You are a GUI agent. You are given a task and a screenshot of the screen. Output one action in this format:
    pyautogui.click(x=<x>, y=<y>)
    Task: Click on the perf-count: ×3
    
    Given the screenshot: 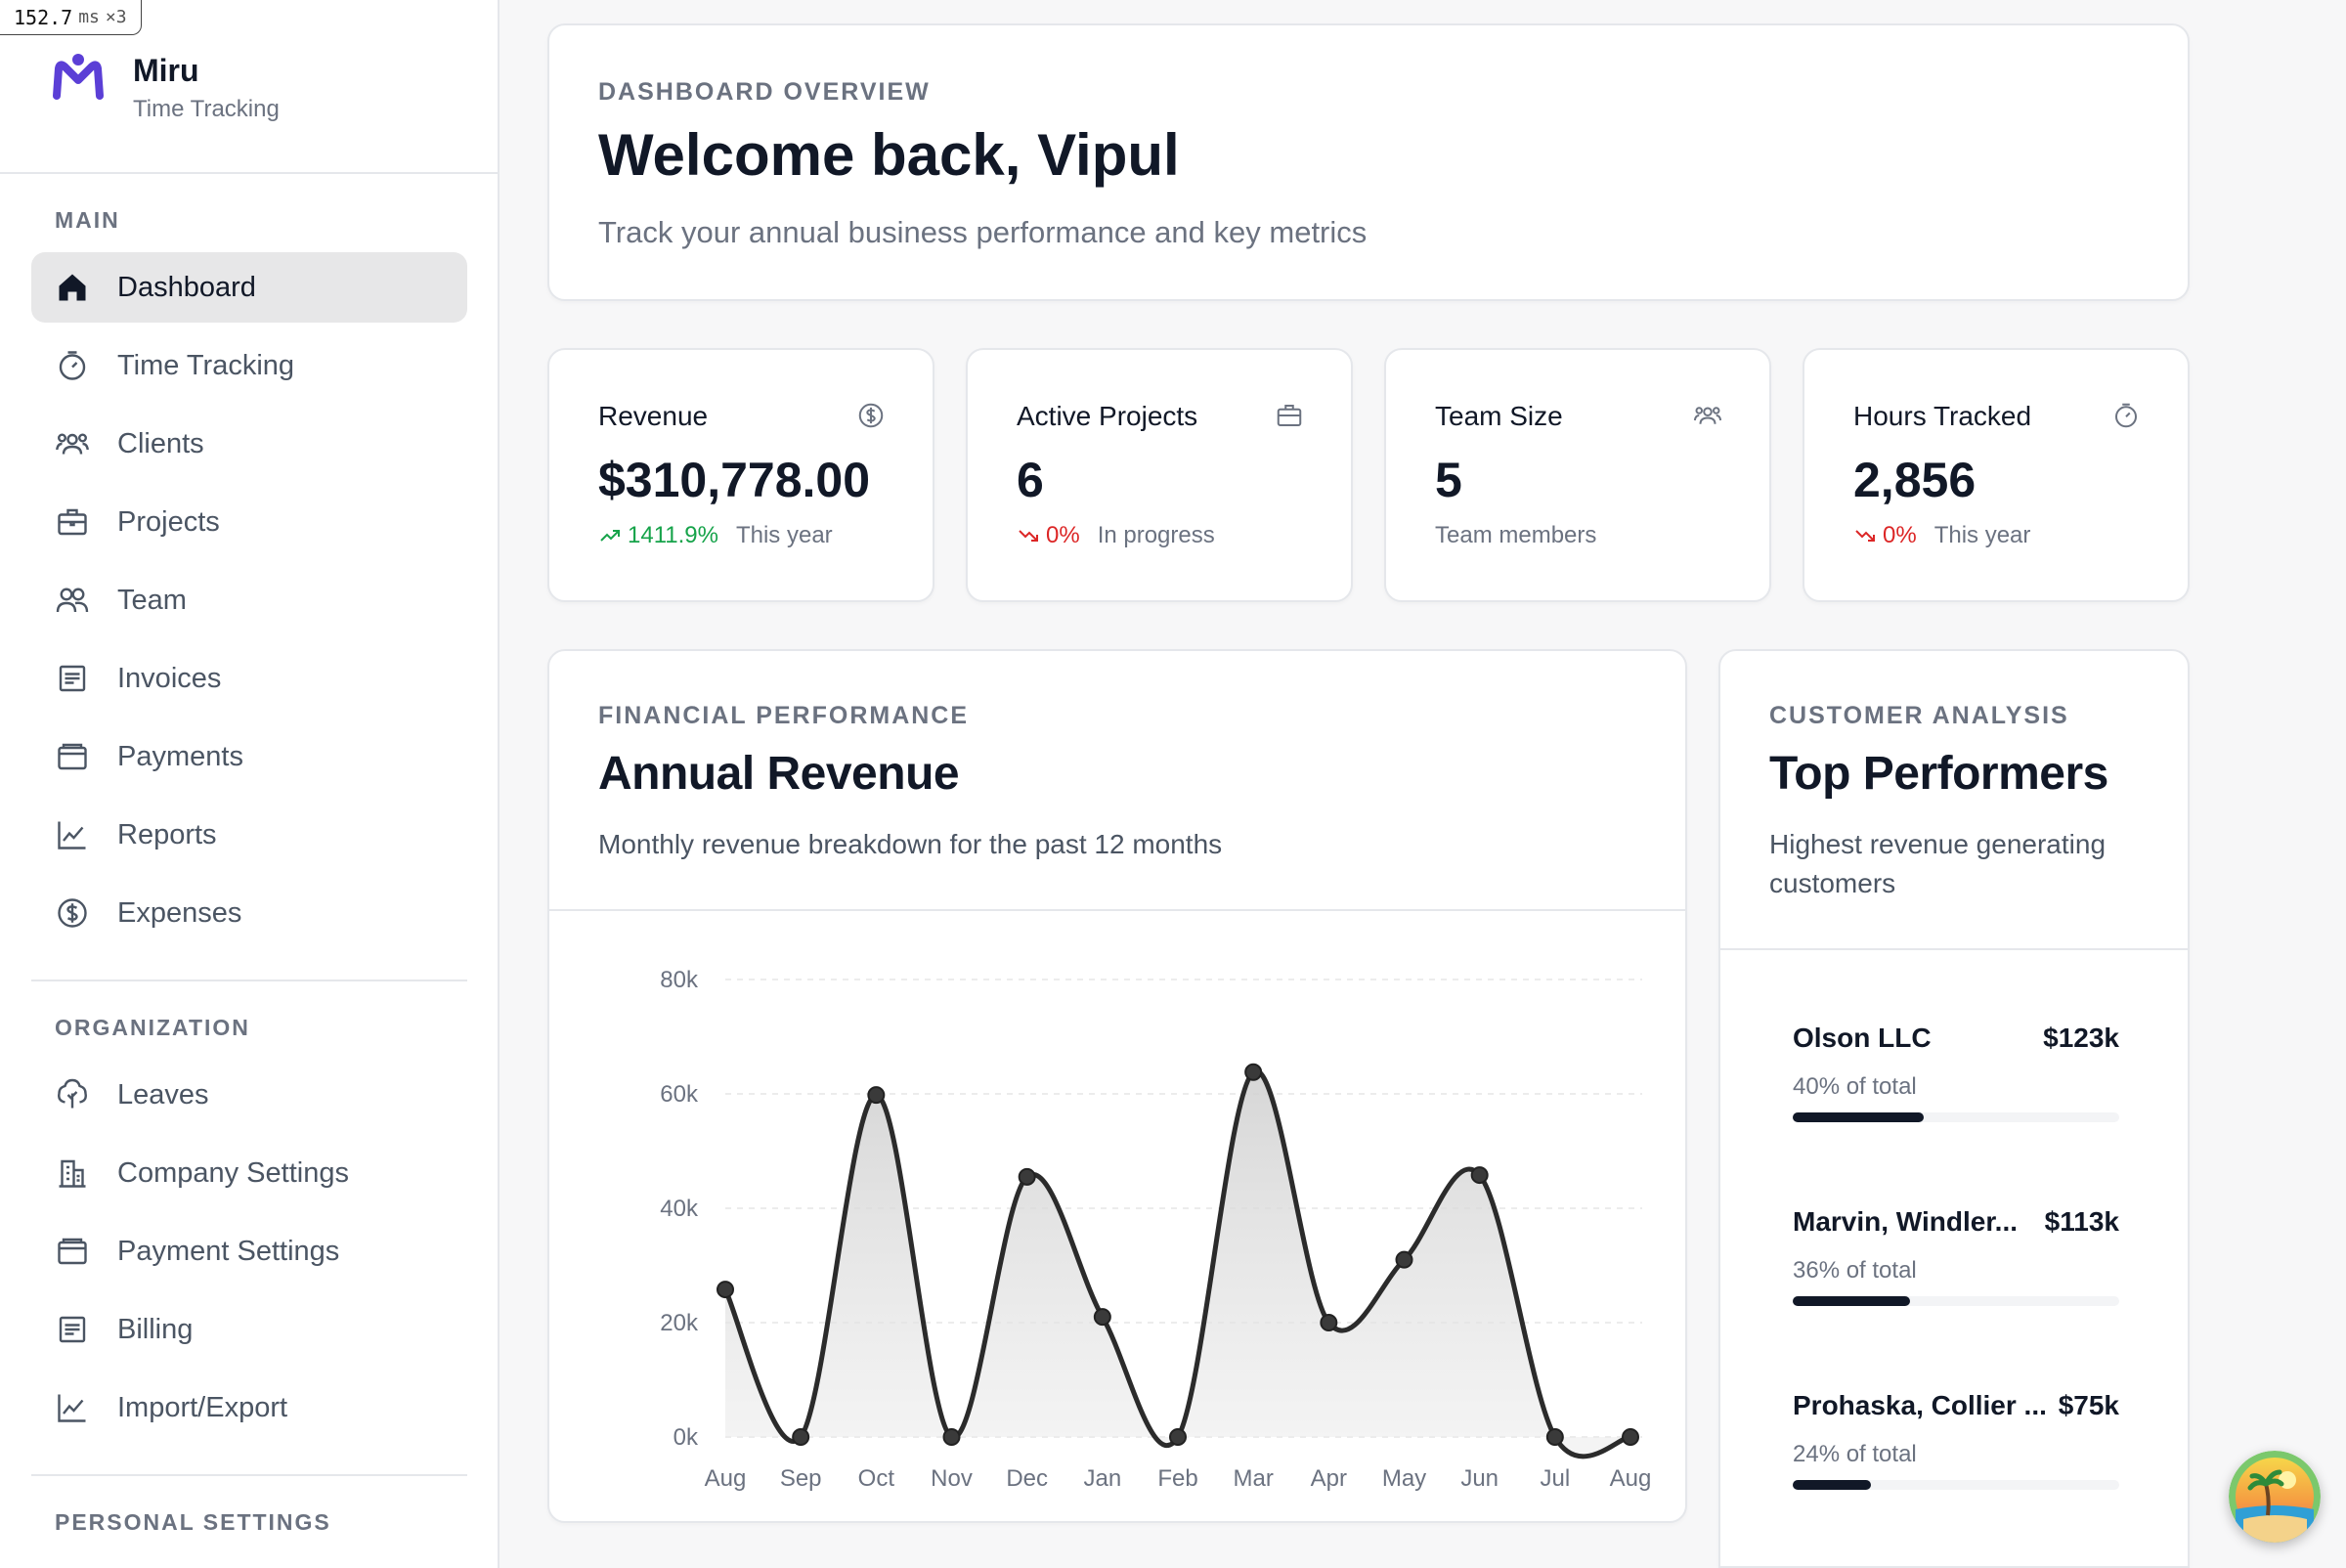 What is the action you would take?
    pyautogui.click(x=116, y=17)
    